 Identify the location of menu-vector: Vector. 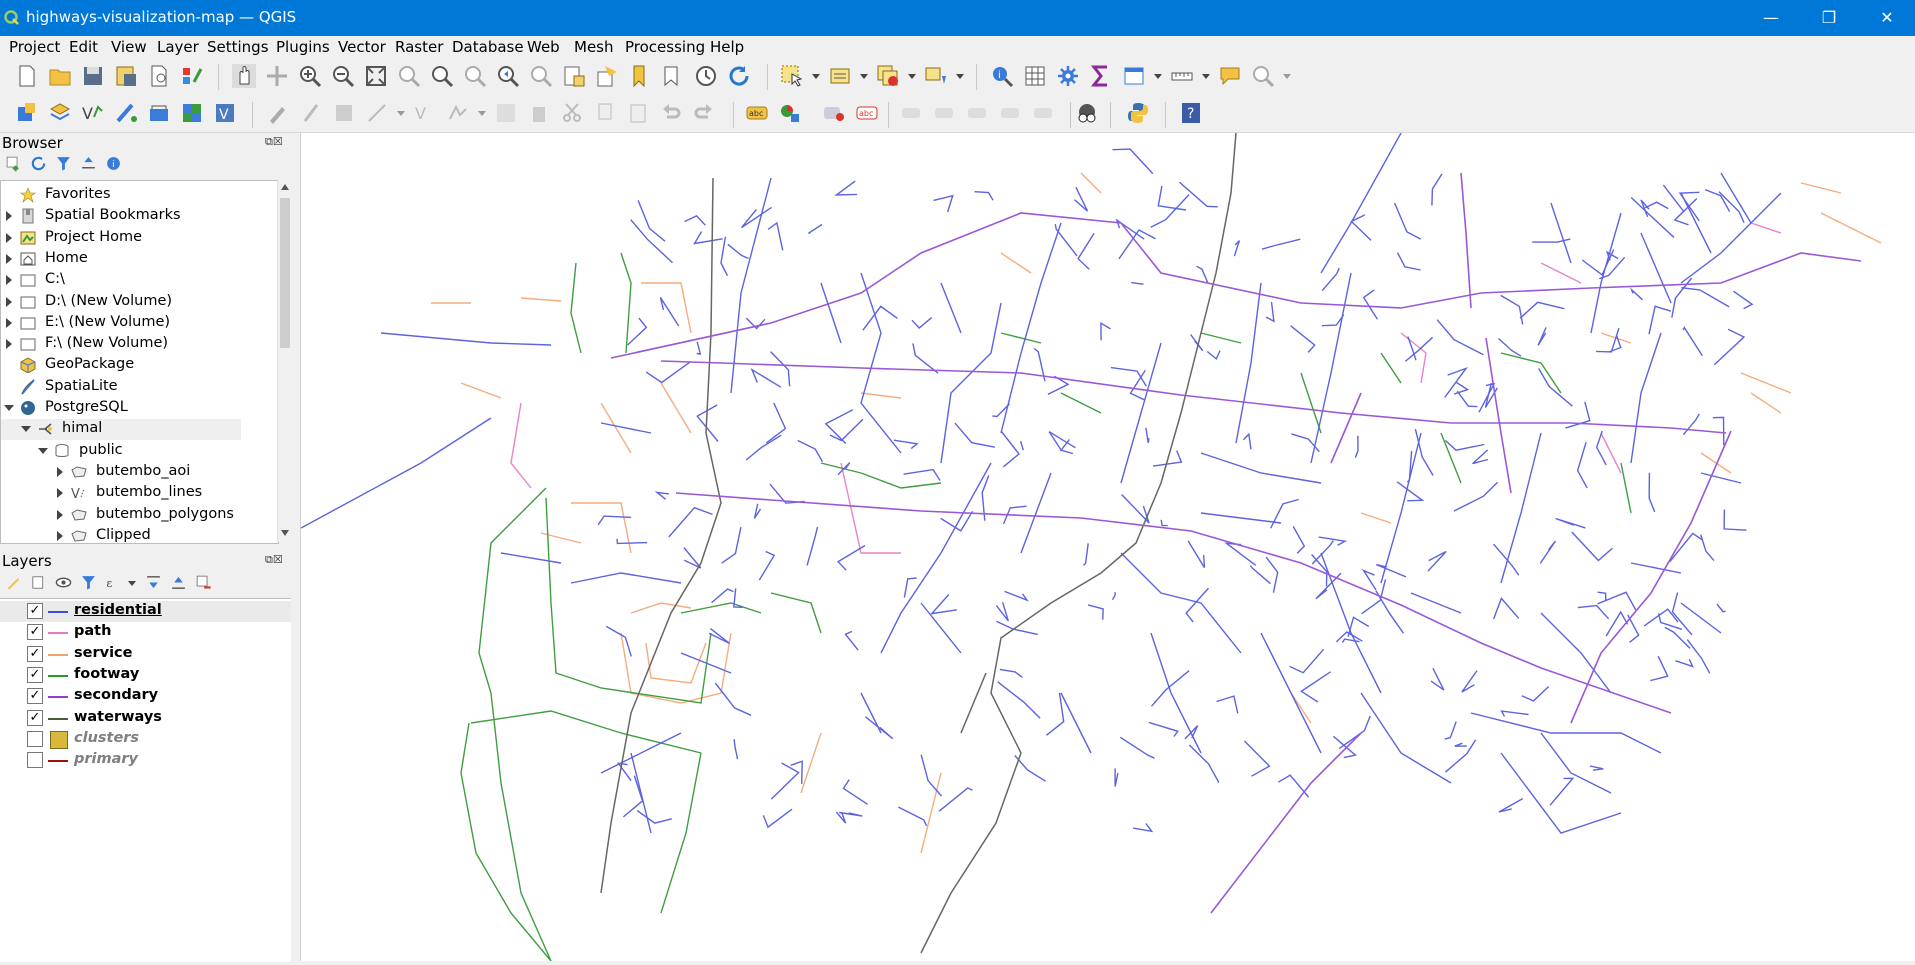
(362, 47).